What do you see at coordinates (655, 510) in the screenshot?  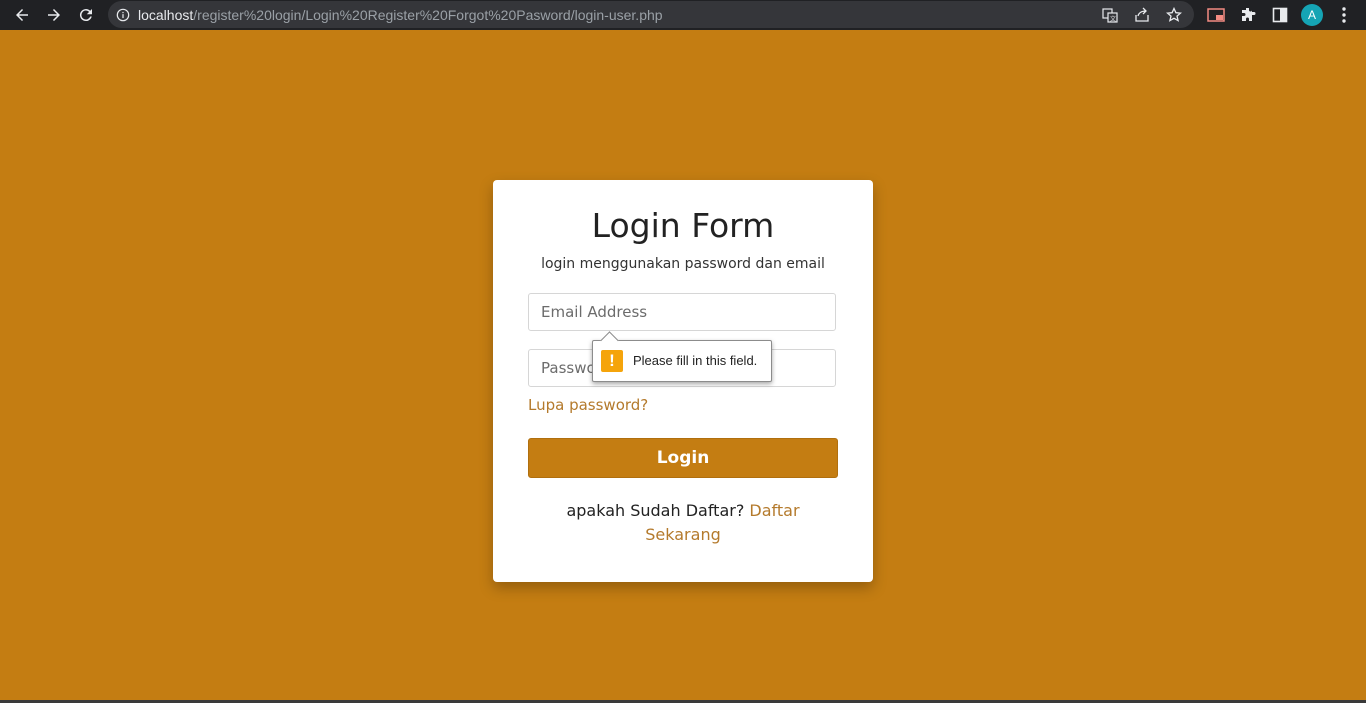 I see `register-prompt-text: apakah Sudah Daftar?` at bounding box center [655, 510].